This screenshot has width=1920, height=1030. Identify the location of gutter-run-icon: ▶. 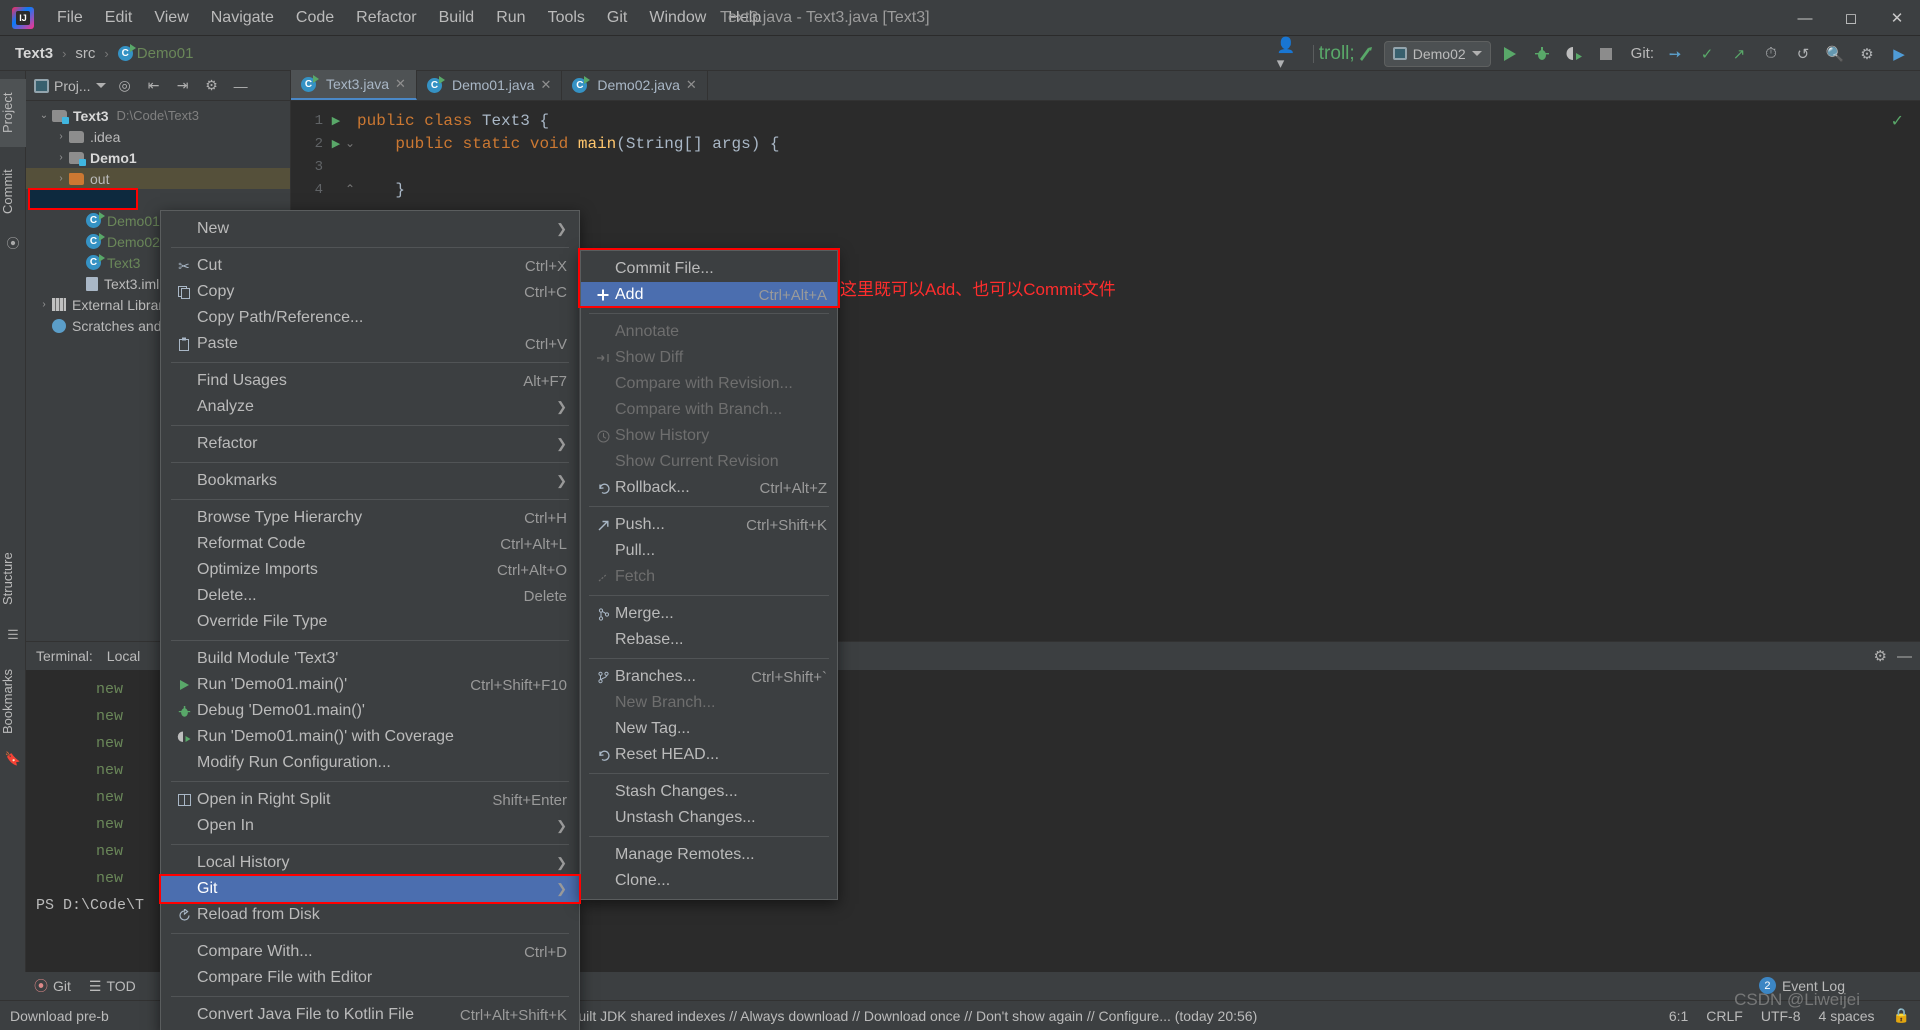
(336, 121).